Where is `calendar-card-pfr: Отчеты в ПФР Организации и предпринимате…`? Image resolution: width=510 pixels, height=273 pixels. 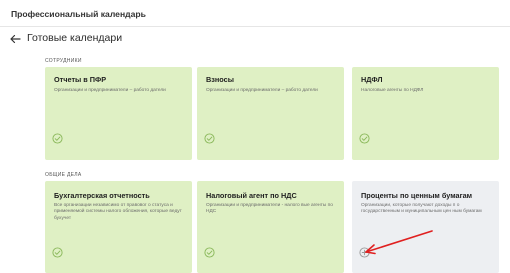
calendar-card-pfr: Отчеты в ПФР Организации и предпринимате… is located at coordinates (118, 113).